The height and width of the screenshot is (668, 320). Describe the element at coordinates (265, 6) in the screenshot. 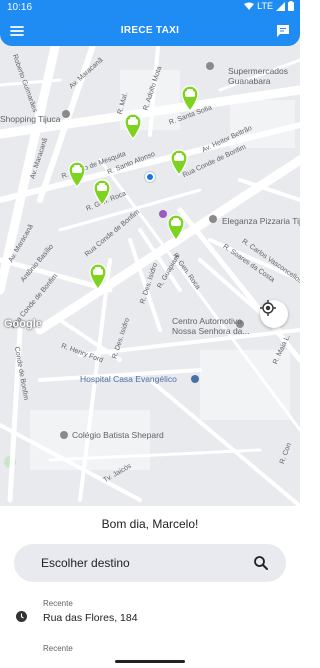

I see `network-type: LTE` at that location.